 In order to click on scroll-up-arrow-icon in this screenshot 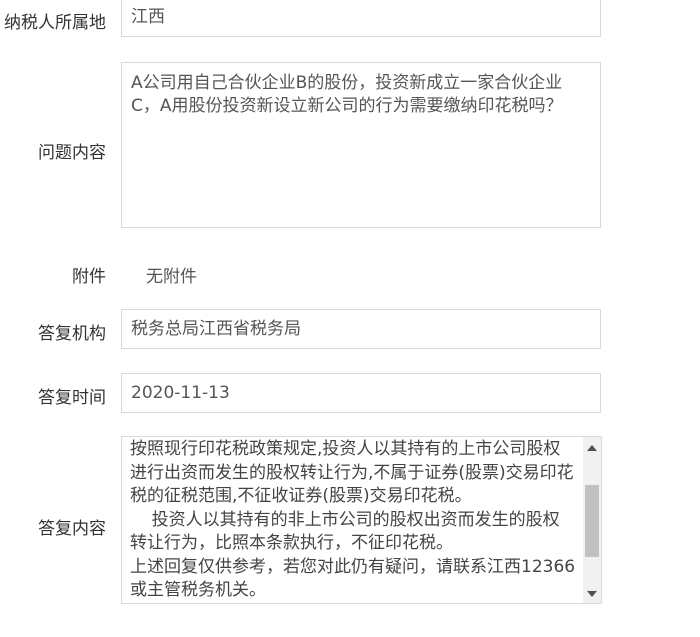, I will do `click(592, 447)`.